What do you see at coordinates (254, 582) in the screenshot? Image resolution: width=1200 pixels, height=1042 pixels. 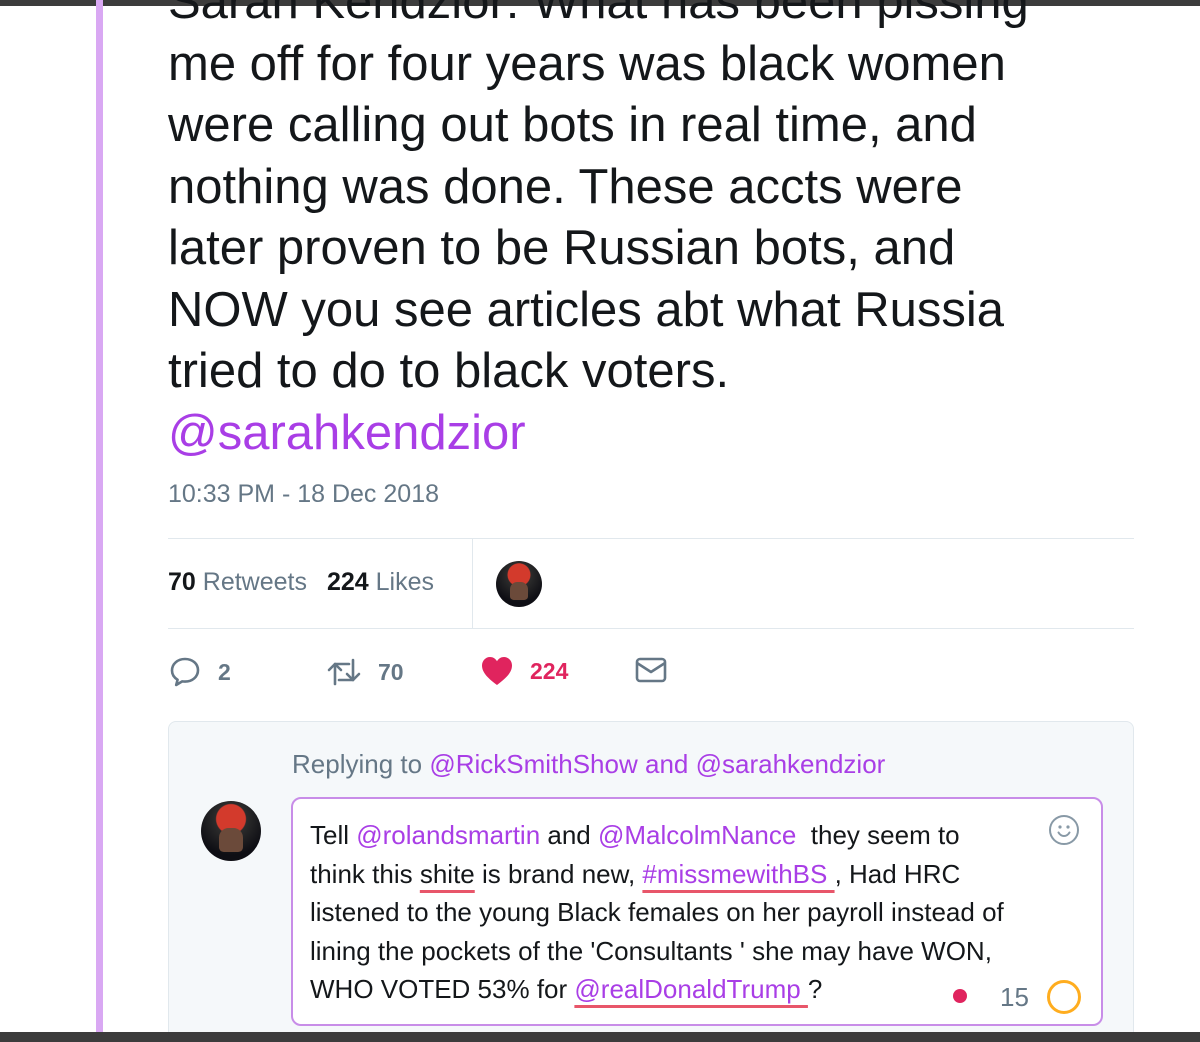 I see `retweets-label: Retweets` at bounding box center [254, 582].